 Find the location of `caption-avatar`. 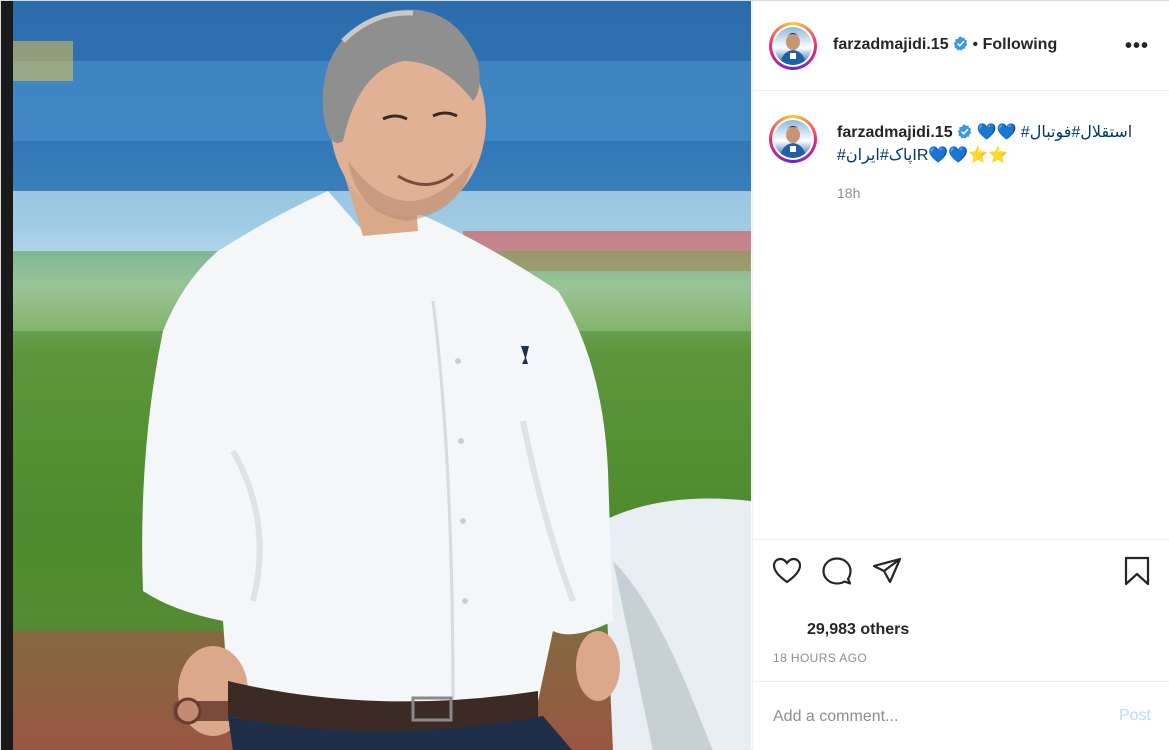

caption-avatar is located at coordinates (793, 139).